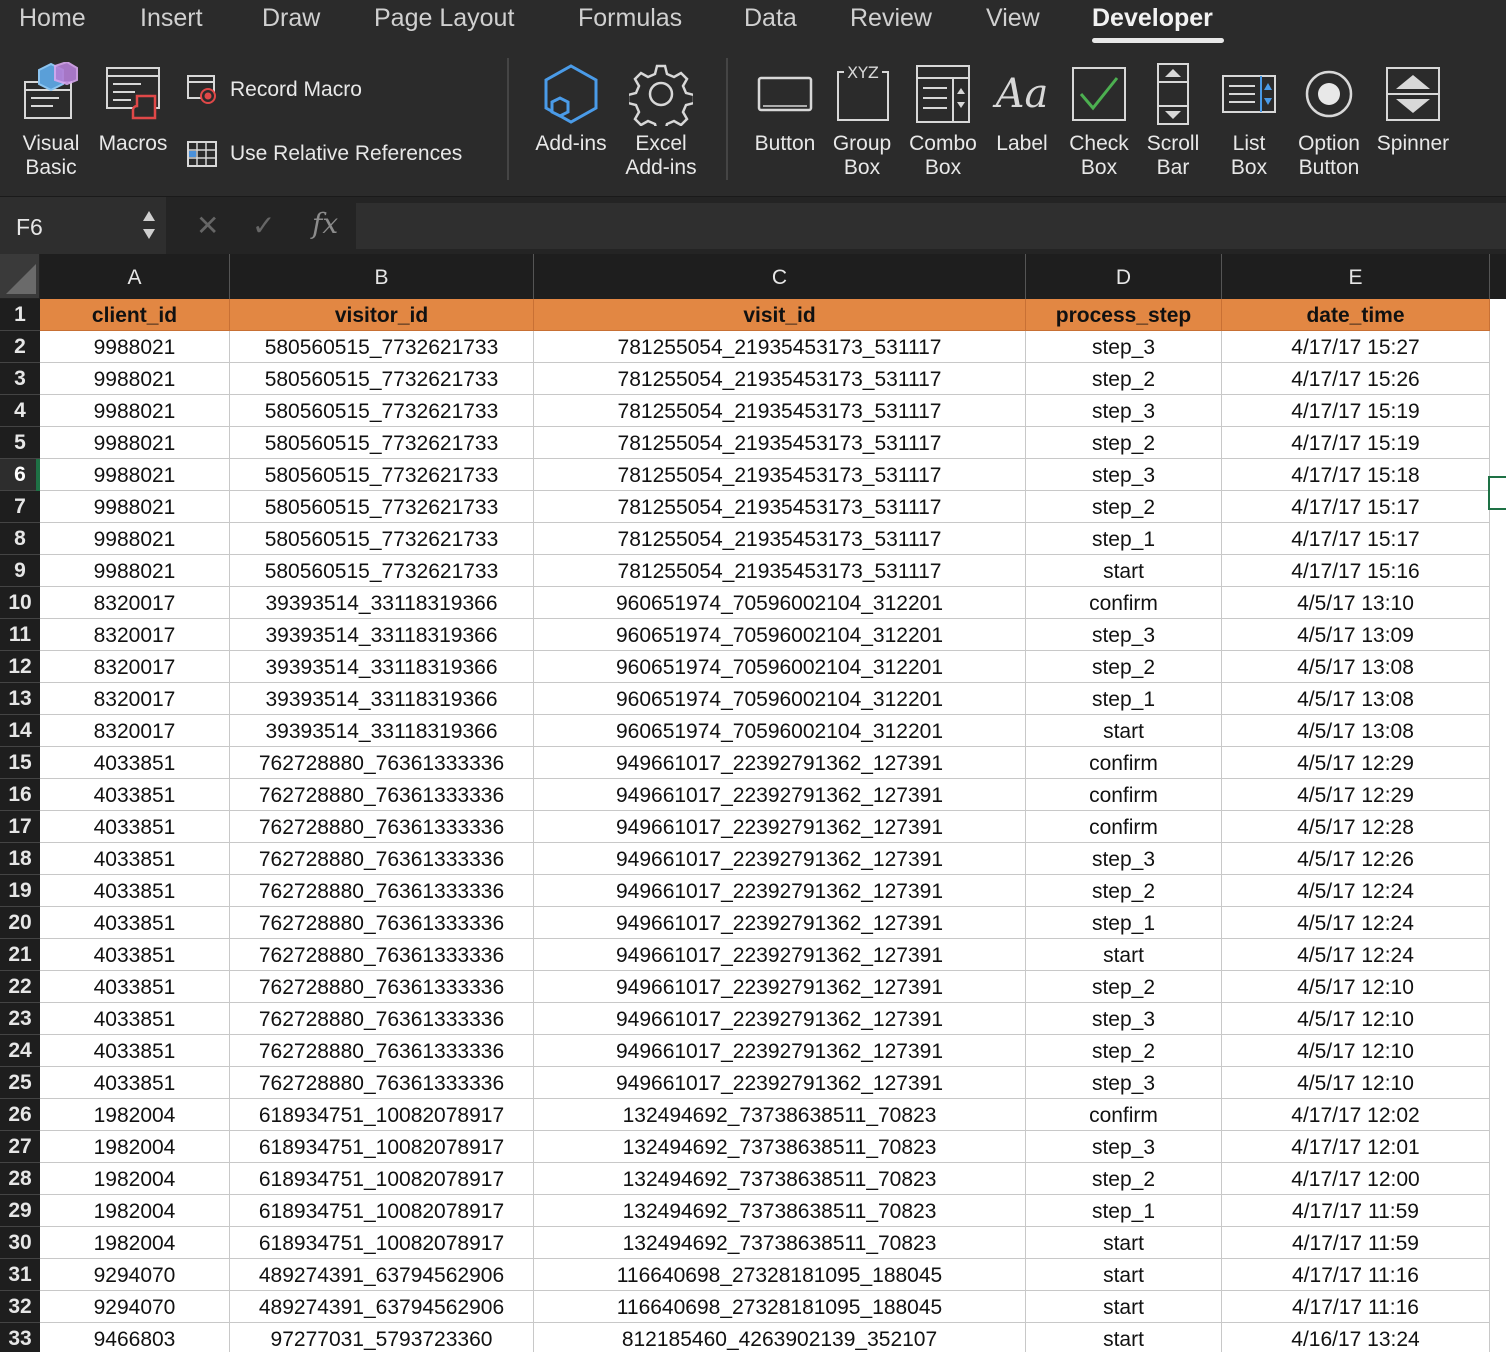 This screenshot has width=1506, height=1352. What do you see at coordinates (20, 923) in the screenshot?
I see `row-header-20: 20` at bounding box center [20, 923].